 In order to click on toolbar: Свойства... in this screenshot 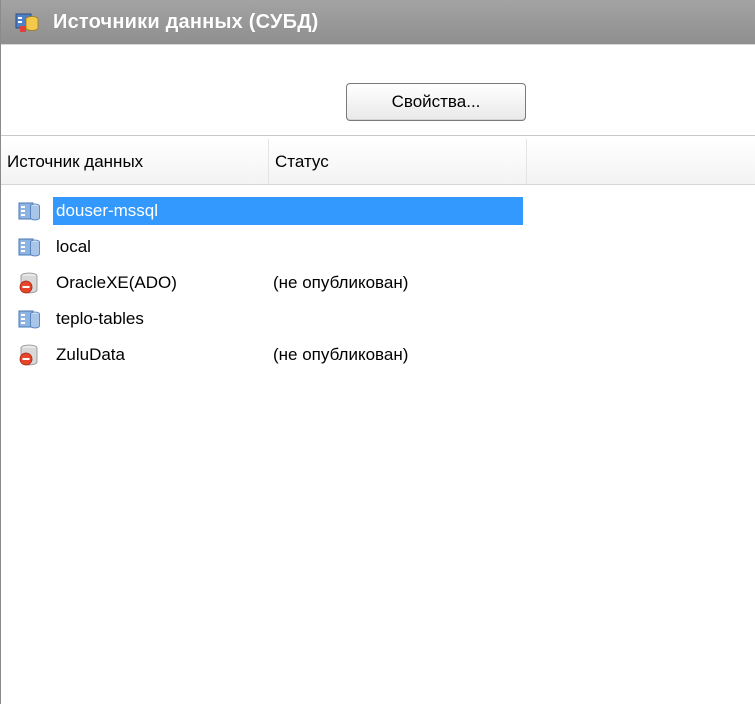, I will do `click(378, 90)`.